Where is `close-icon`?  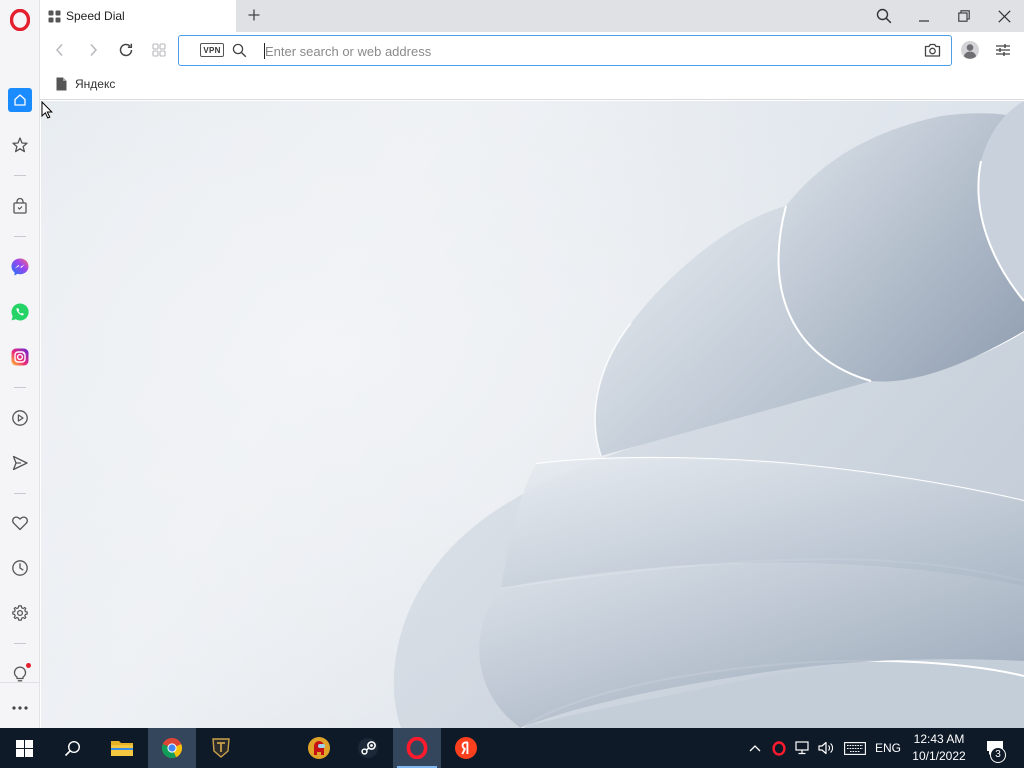
close-icon is located at coordinates (1004, 16).